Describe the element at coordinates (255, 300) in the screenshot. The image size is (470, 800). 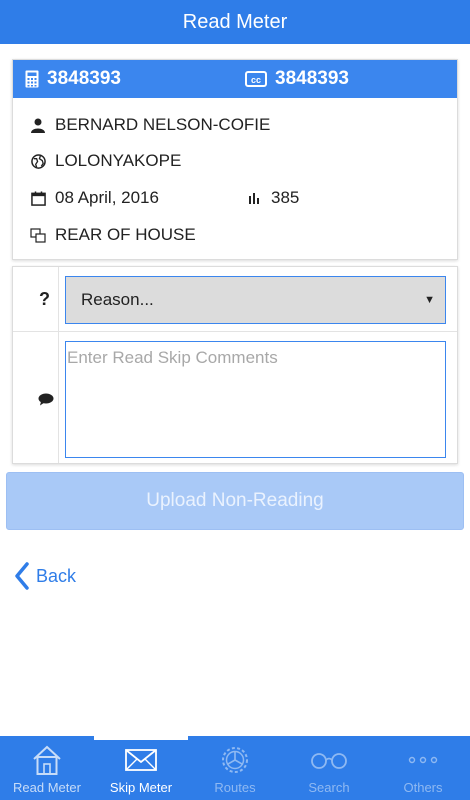
I see `reason-select: Reason... ▼` at that location.